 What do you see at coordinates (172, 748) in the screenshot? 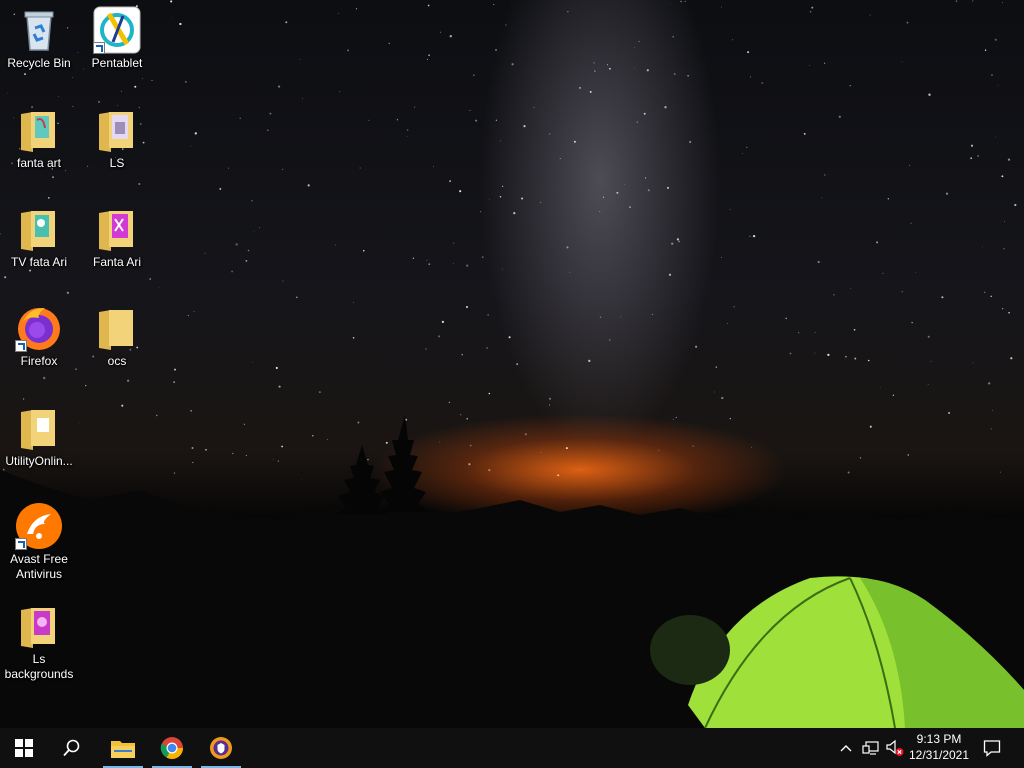
I see `taskbar-chrome` at bounding box center [172, 748].